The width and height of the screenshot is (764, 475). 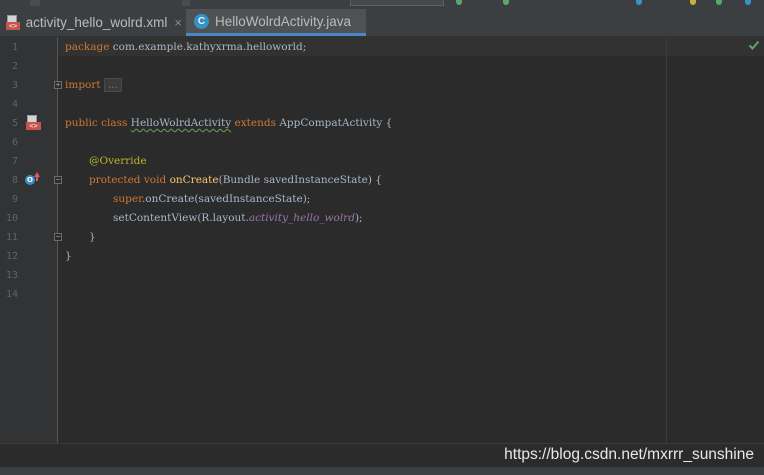 I want to click on status-bar-cropped, so click(x=382, y=471).